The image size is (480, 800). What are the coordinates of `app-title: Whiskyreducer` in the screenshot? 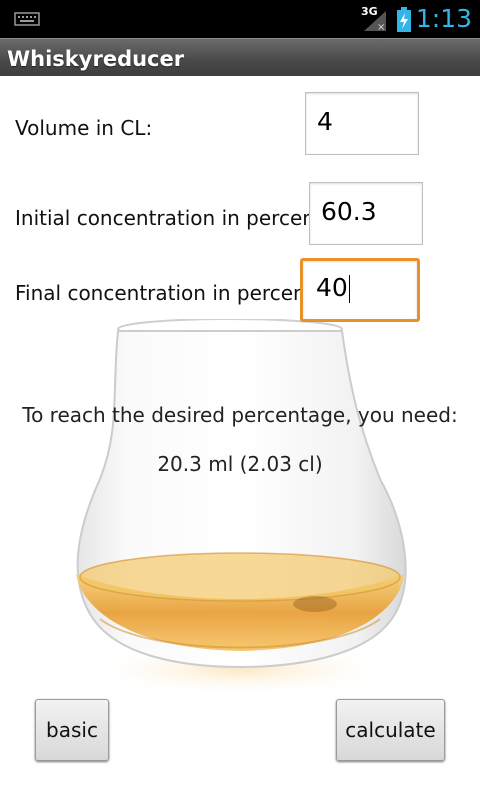 It's located at (96, 59).